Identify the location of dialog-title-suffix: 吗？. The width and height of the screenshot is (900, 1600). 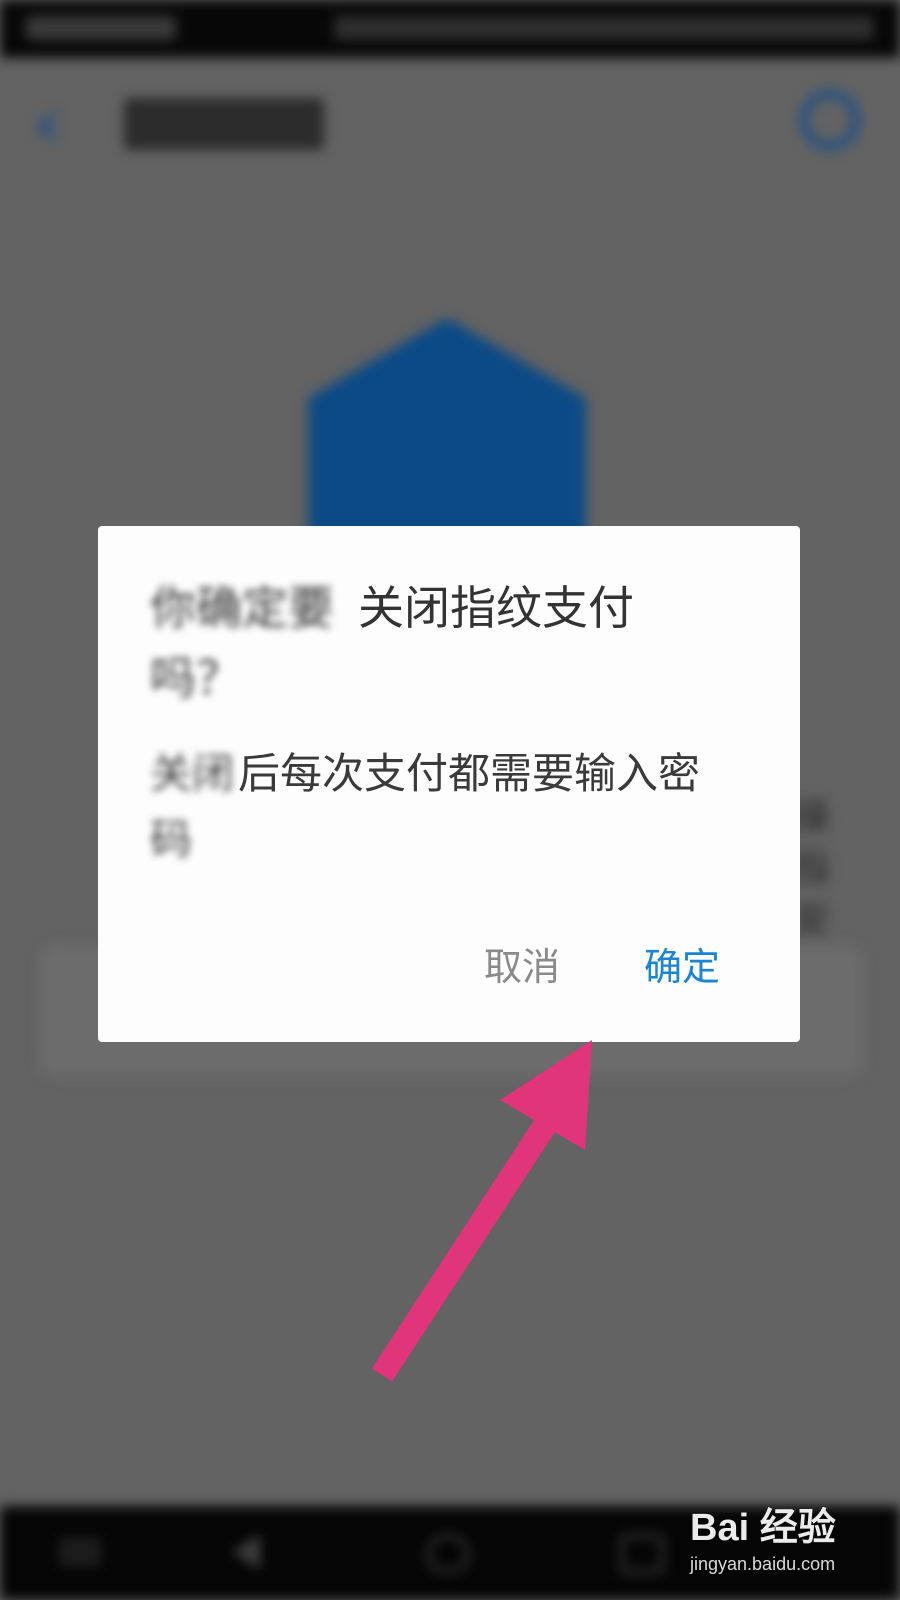
(196, 678).